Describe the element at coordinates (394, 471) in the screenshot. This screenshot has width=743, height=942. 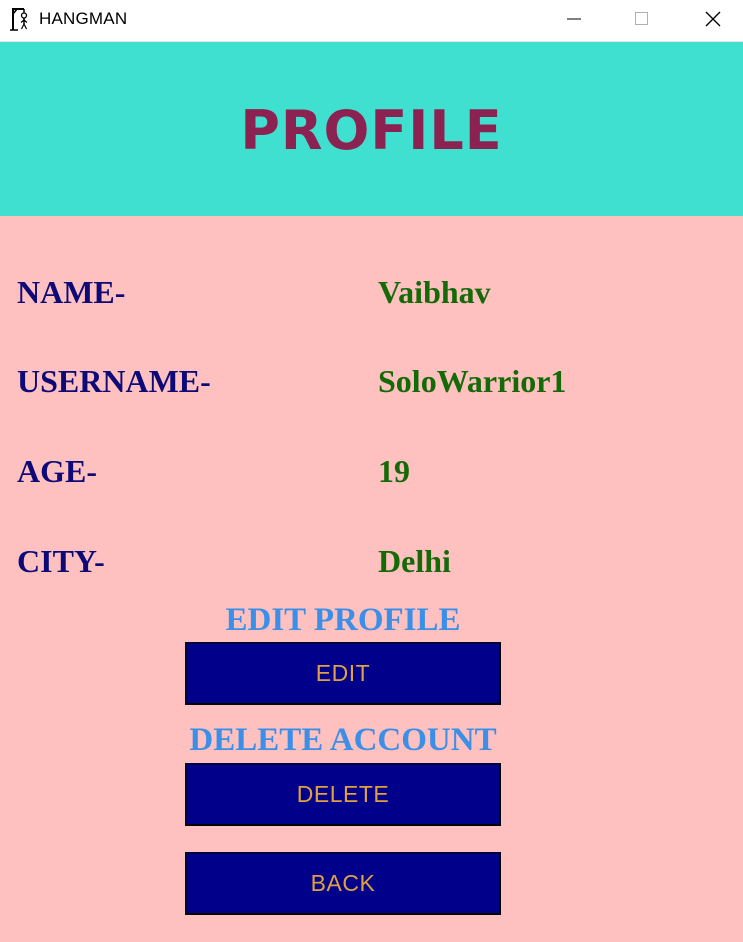
I see `age-value: 19` at that location.